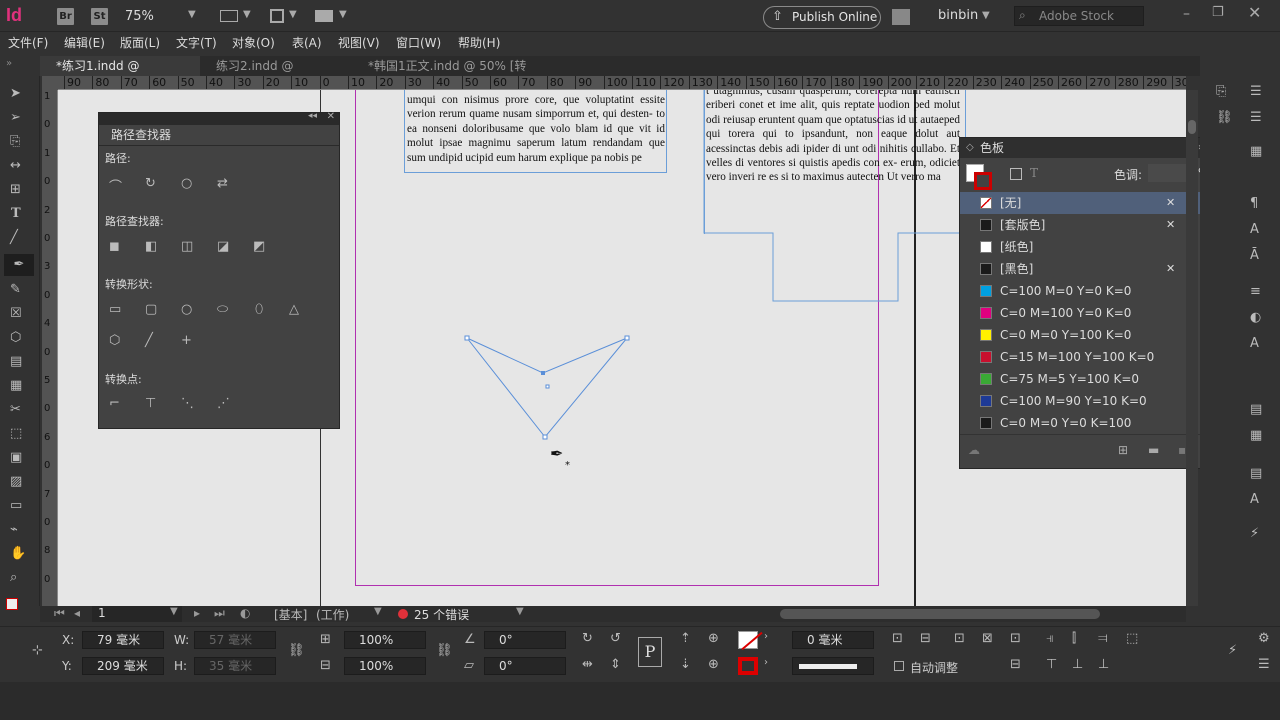 The width and height of the screenshot is (1280, 720). Describe the element at coordinates (15, 189) in the screenshot. I see `content-collector-icon: ⊞` at that location.